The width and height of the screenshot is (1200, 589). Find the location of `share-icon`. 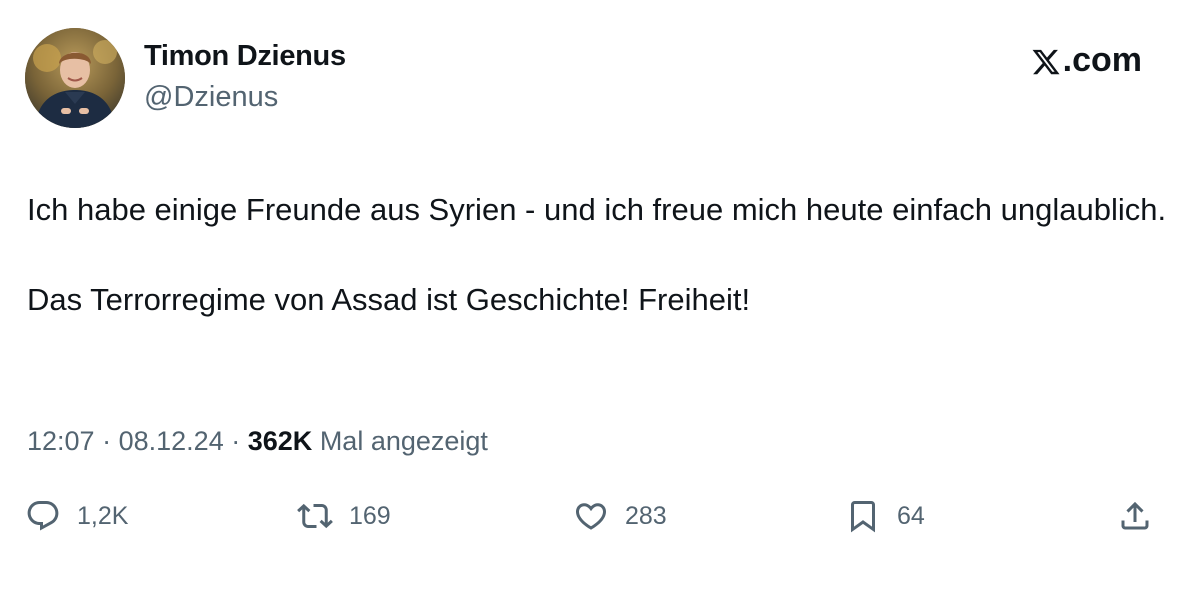

share-icon is located at coordinates (1135, 515).